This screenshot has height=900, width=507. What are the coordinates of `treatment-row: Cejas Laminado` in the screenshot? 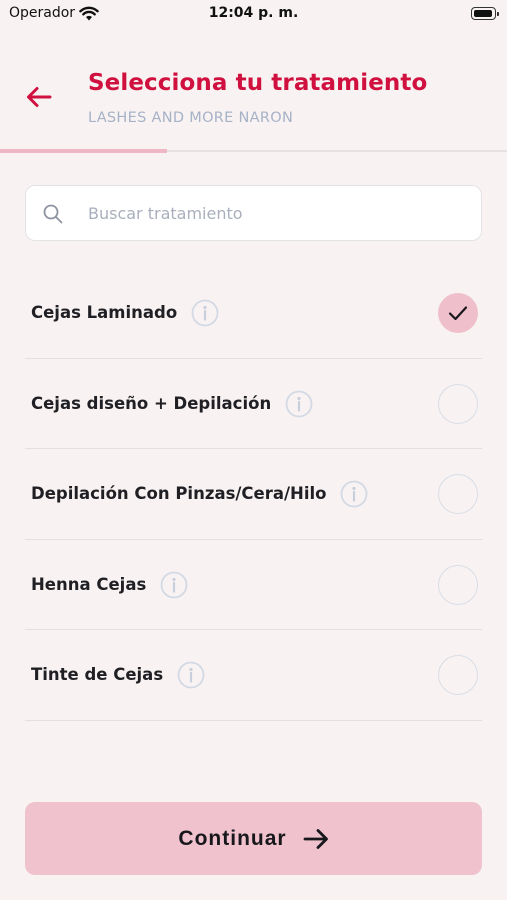 It's located at (253, 313).